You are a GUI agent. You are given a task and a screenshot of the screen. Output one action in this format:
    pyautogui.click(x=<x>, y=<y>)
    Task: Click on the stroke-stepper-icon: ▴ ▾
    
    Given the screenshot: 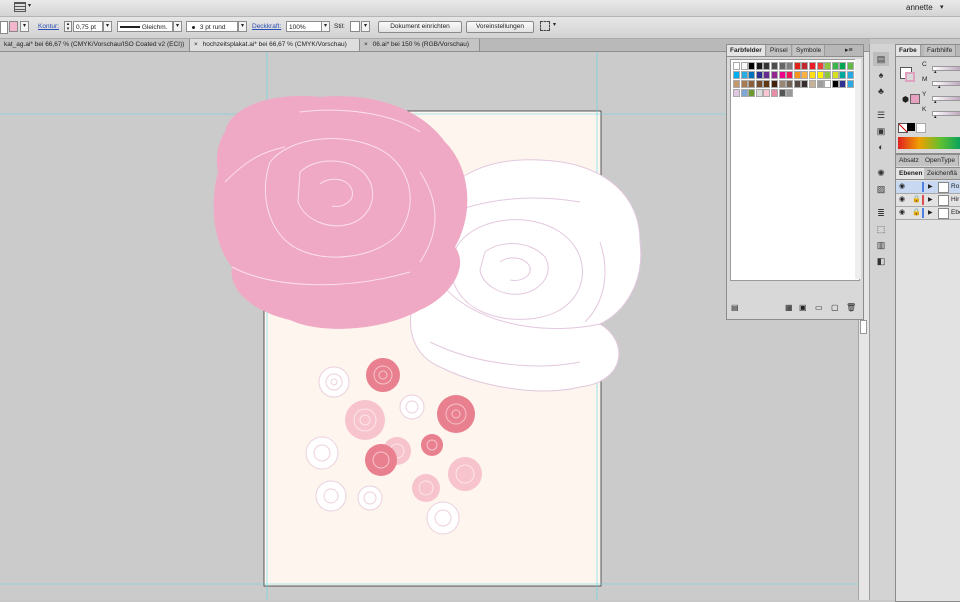 What is the action you would take?
    pyautogui.click(x=68, y=26)
    